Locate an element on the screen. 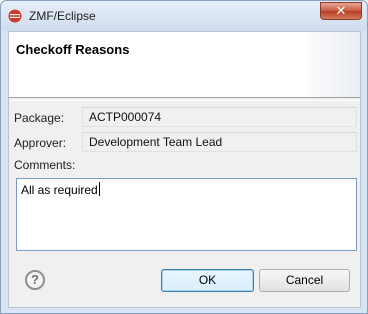 The height and width of the screenshot is (314, 368). title-bar: ZMF/Eclipse ✕ is located at coordinates (184, 16).